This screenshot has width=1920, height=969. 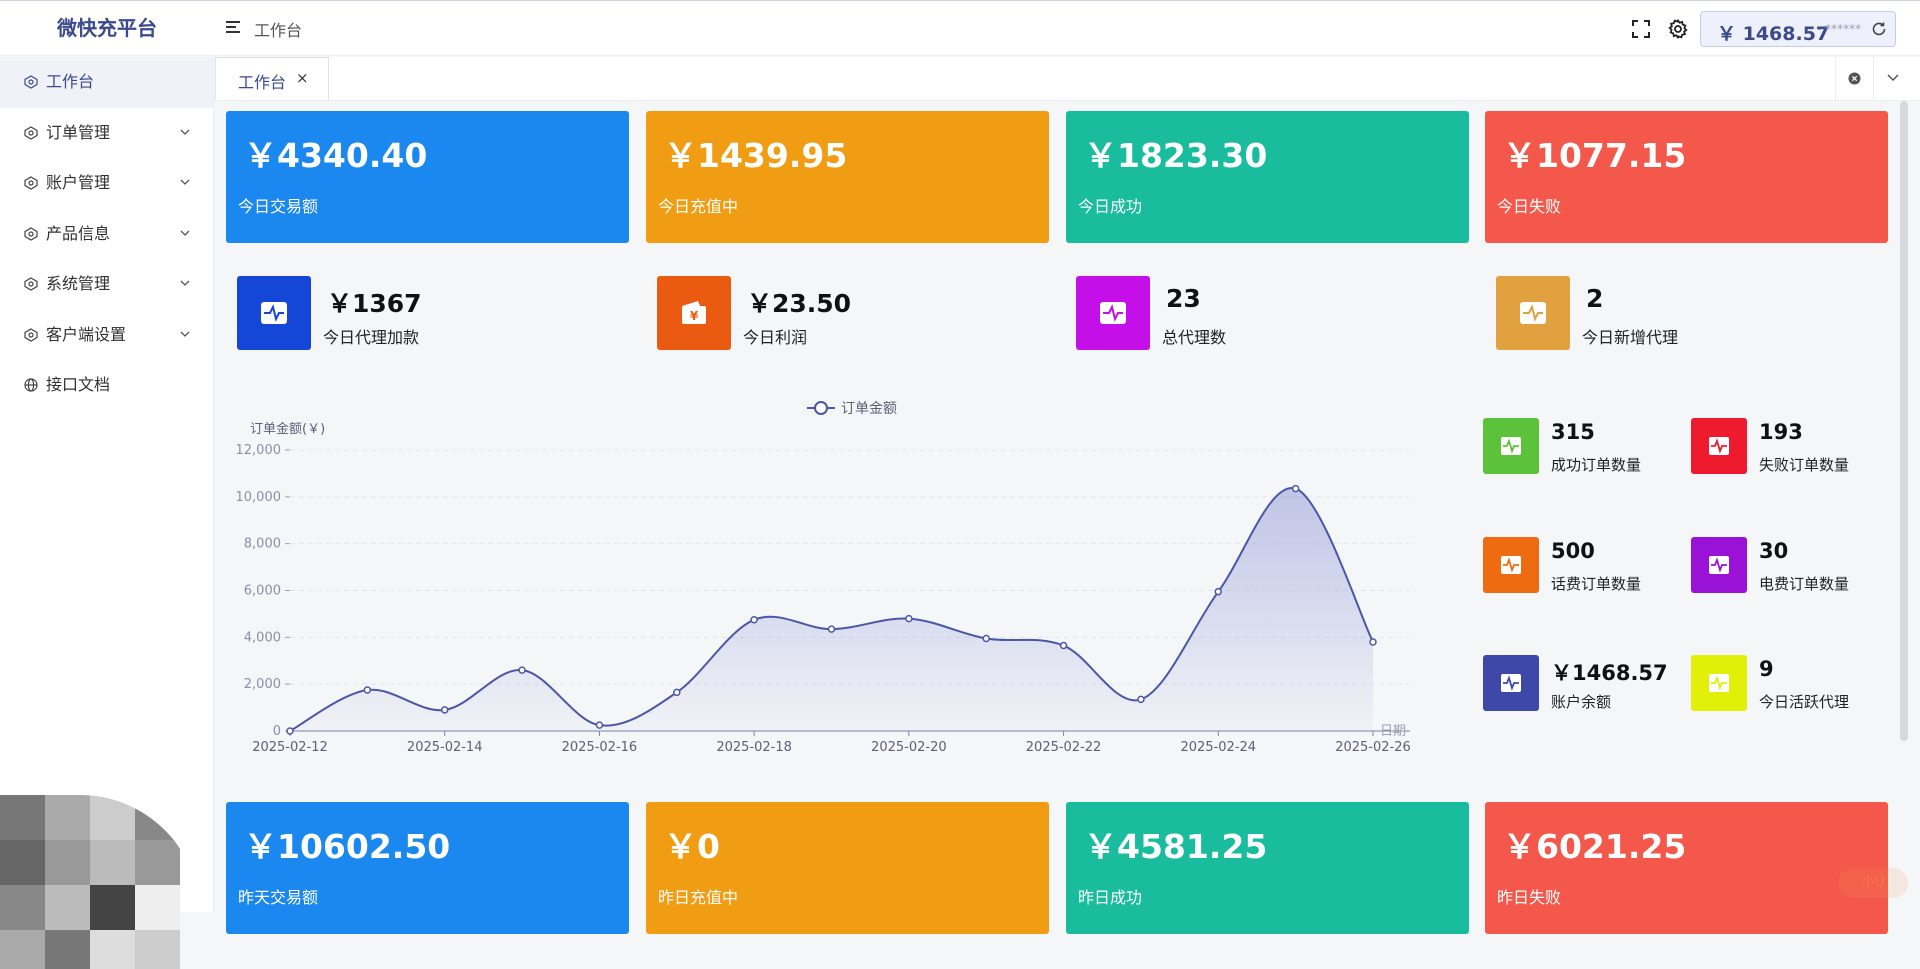 I want to click on card-value: ￥4581.25, so click(x=1176, y=846).